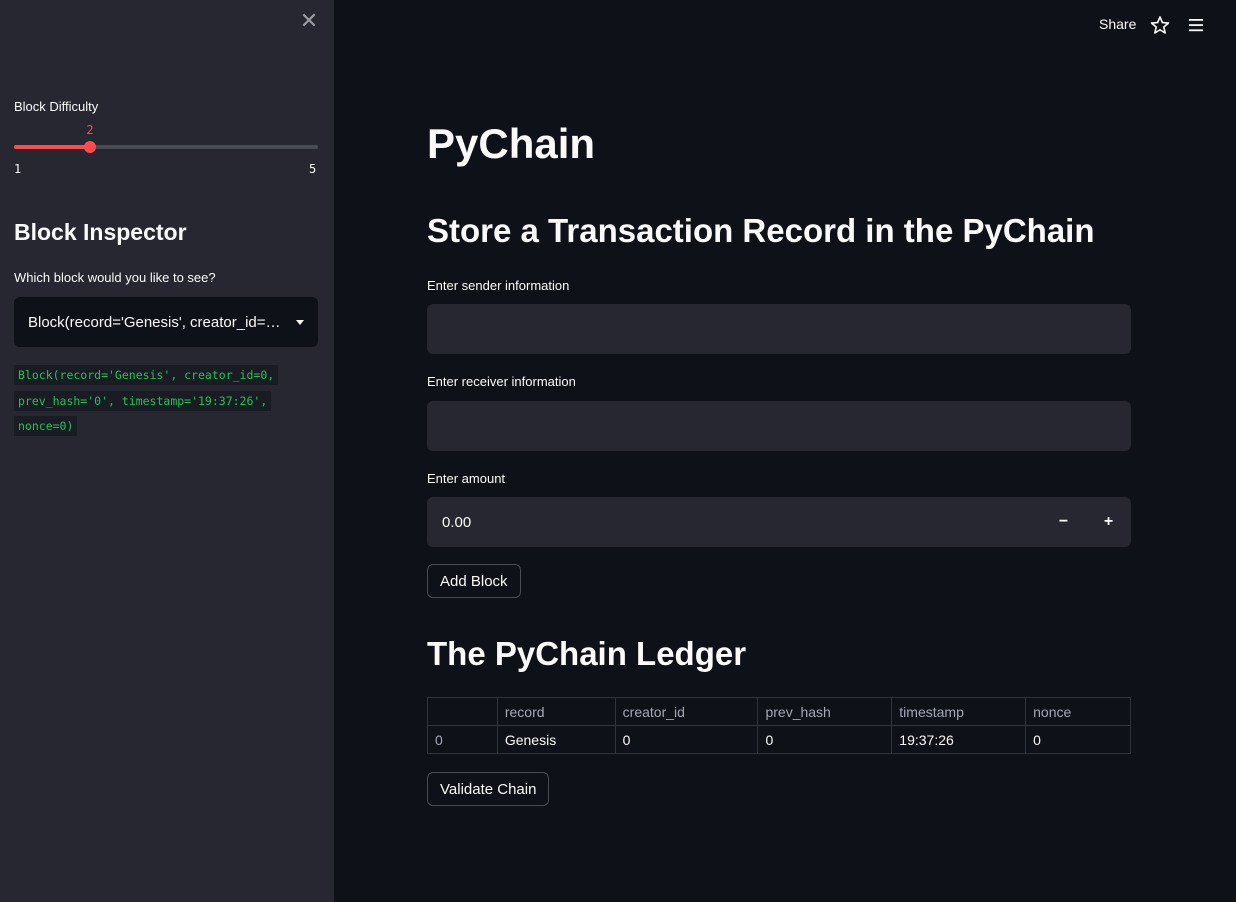  Describe the element at coordinates (686, 711) in the screenshot. I see `column-header-creator-id: creator_id` at that location.